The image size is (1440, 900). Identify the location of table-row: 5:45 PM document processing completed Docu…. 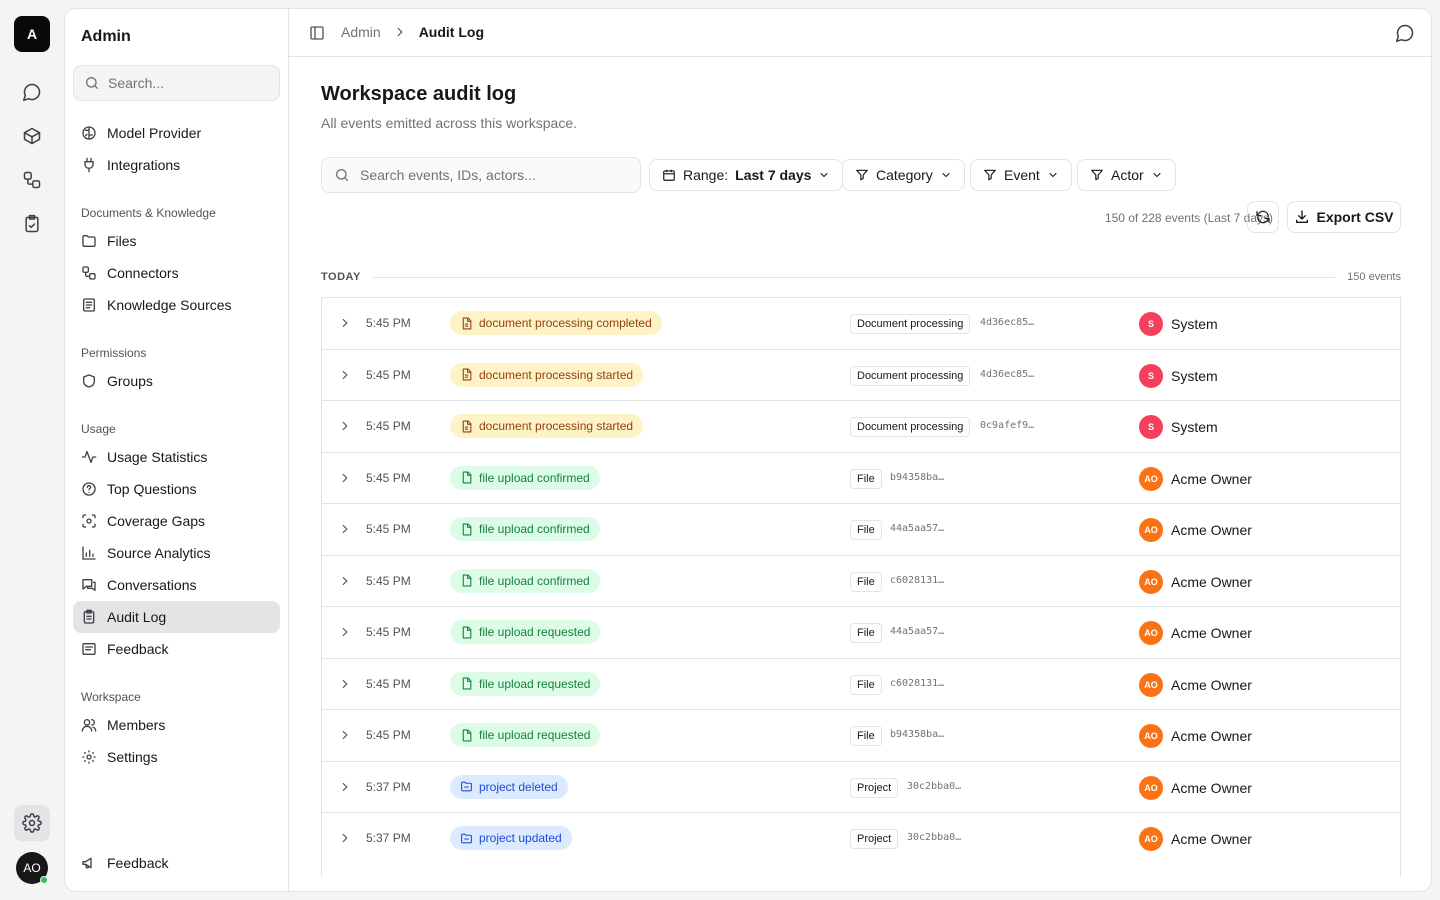
(861, 323).